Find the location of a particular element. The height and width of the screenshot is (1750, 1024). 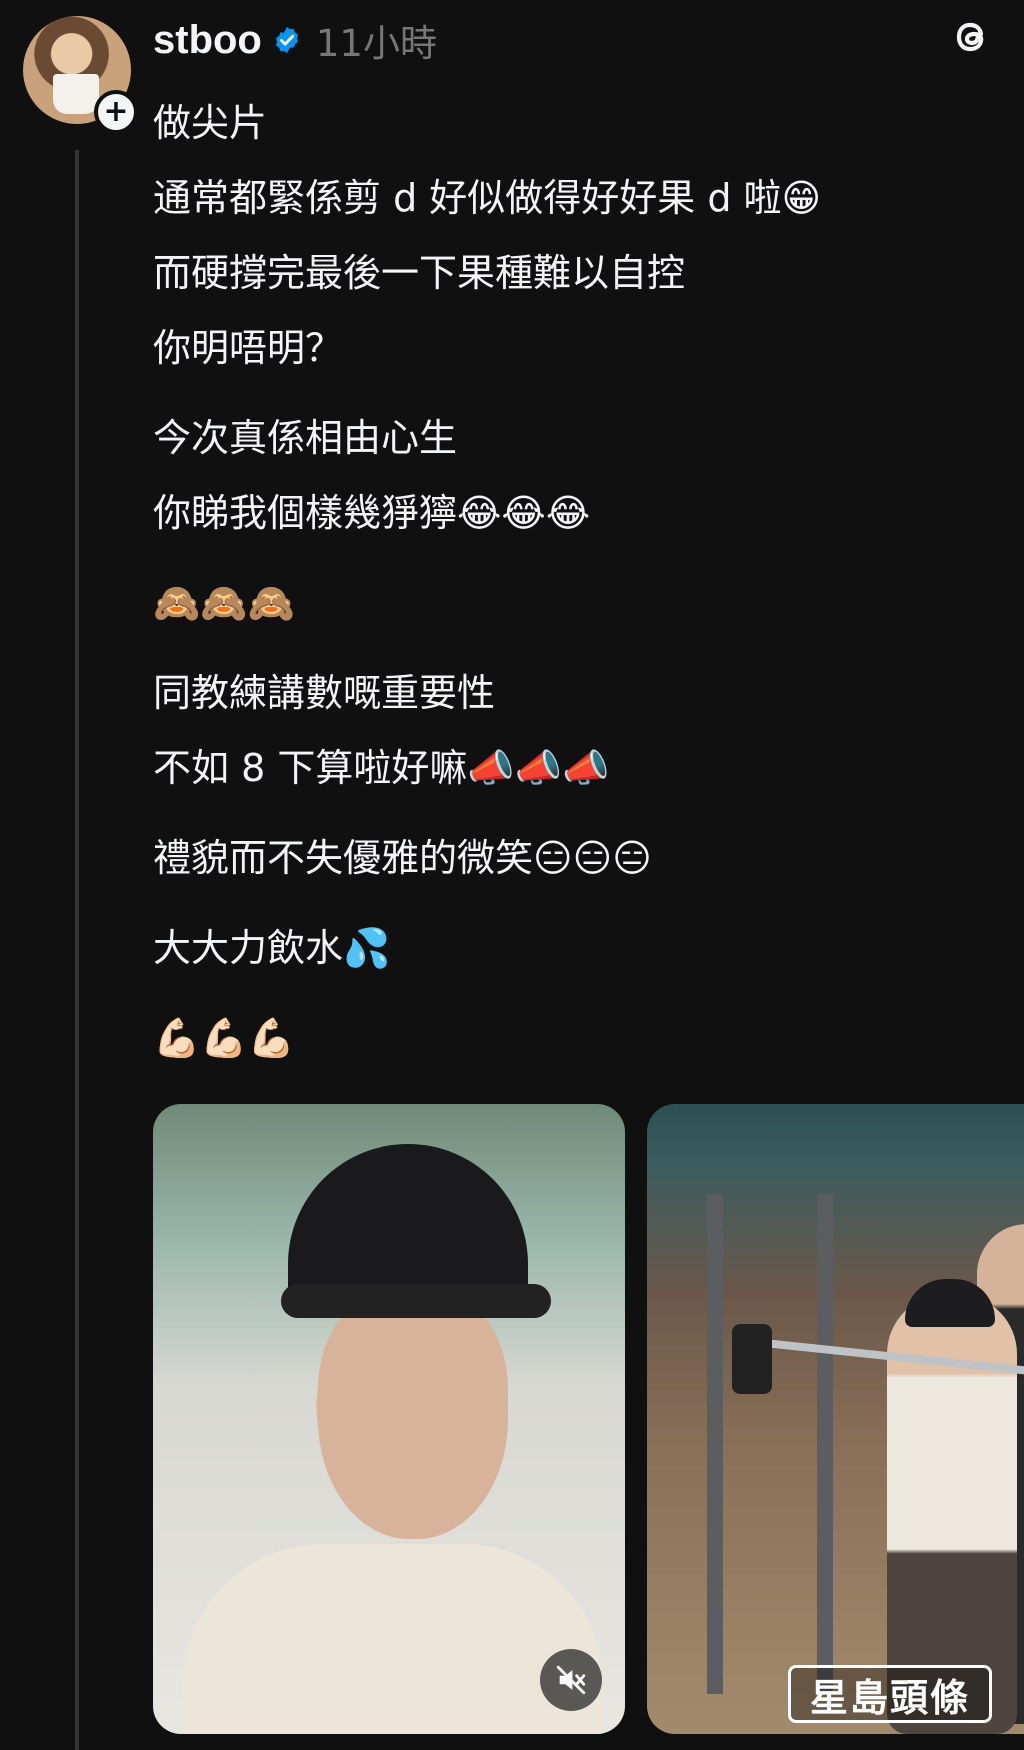

post-timestamp: 11小時 is located at coordinates (376, 43).